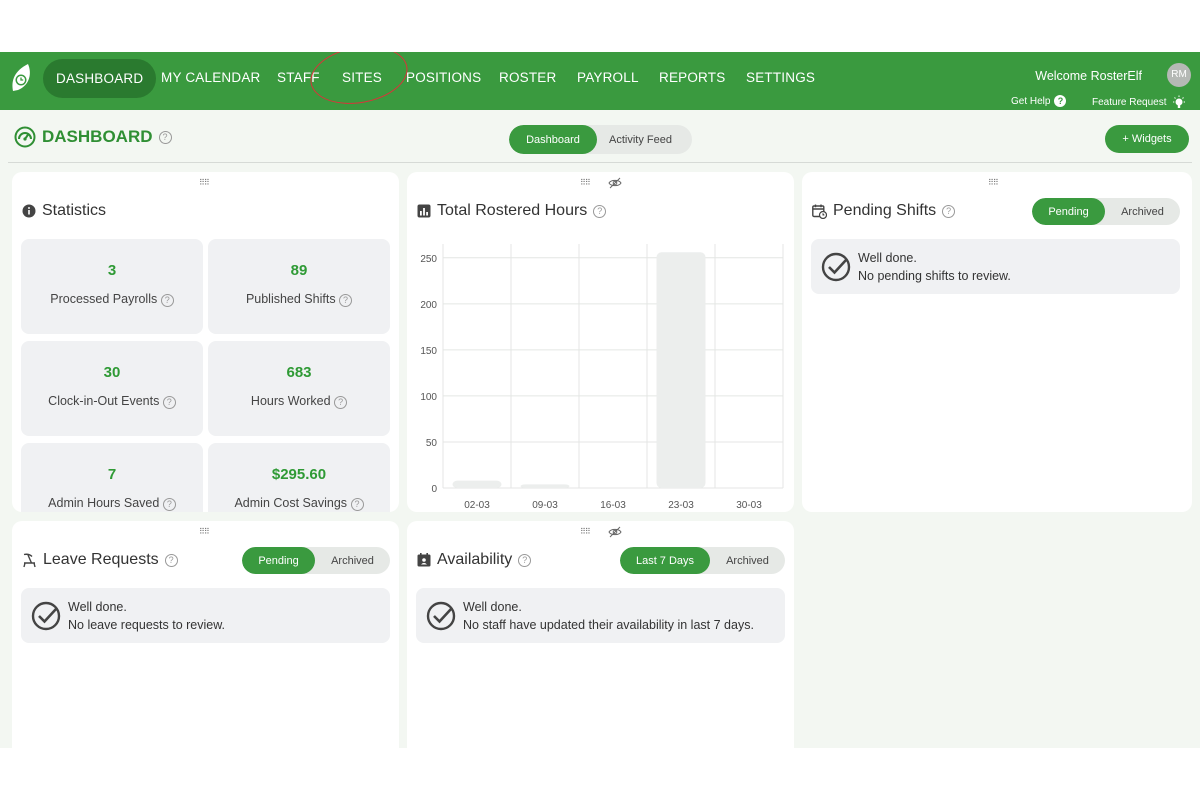 Image resolution: width=1200 pixels, height=800 pixels. I want to click on card-title: Availability ?, so click(474, 560).